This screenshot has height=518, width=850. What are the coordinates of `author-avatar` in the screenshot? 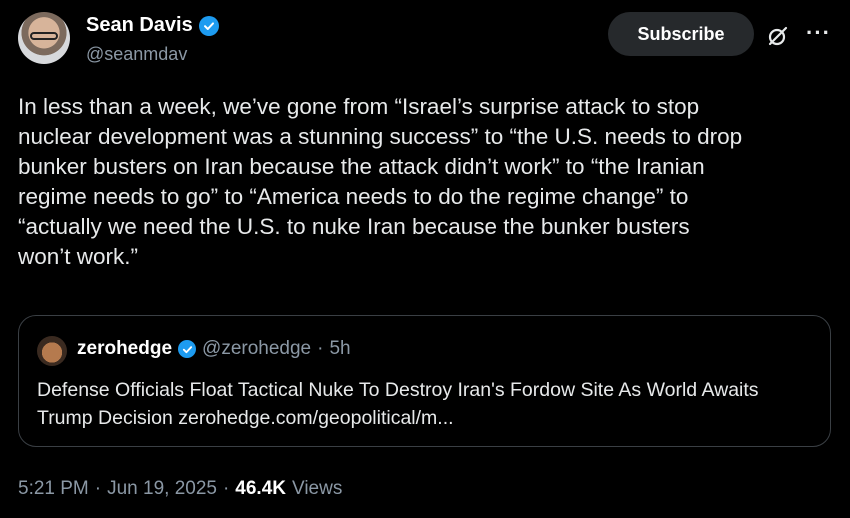 It's located at (44, 38).